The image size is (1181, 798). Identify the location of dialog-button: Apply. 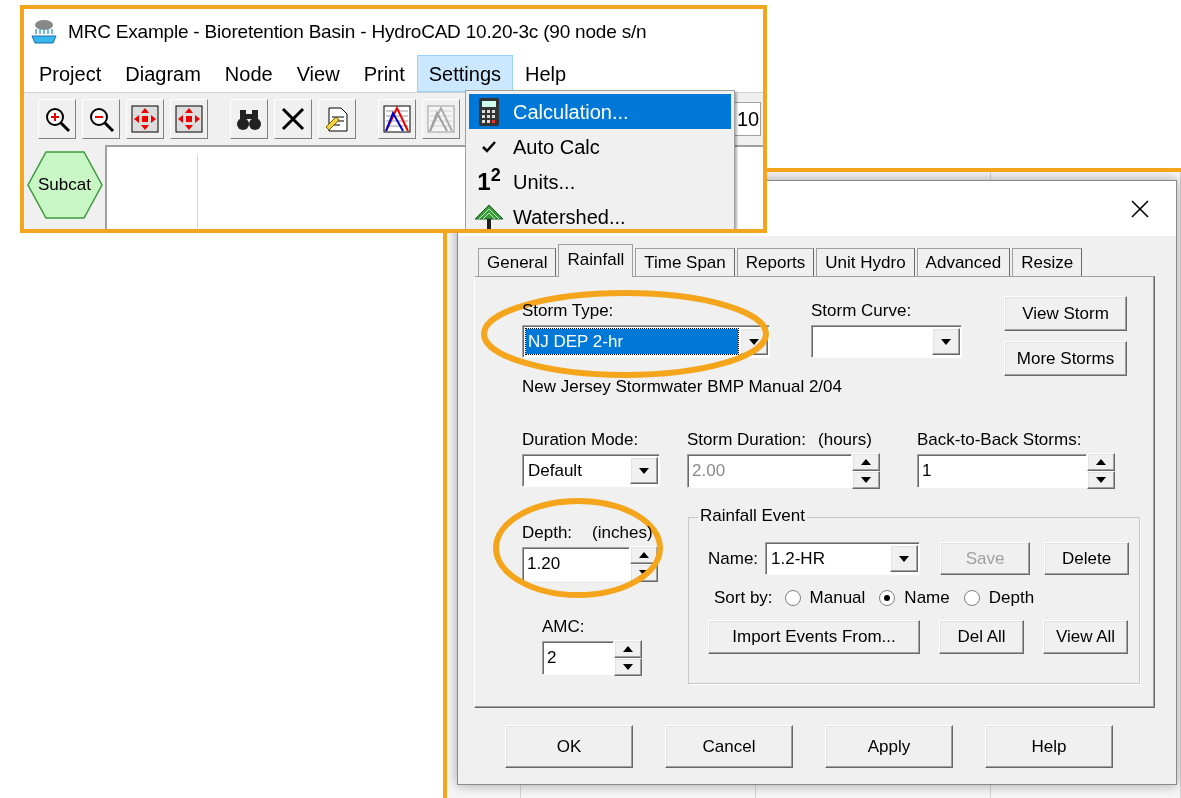
(889, 746).